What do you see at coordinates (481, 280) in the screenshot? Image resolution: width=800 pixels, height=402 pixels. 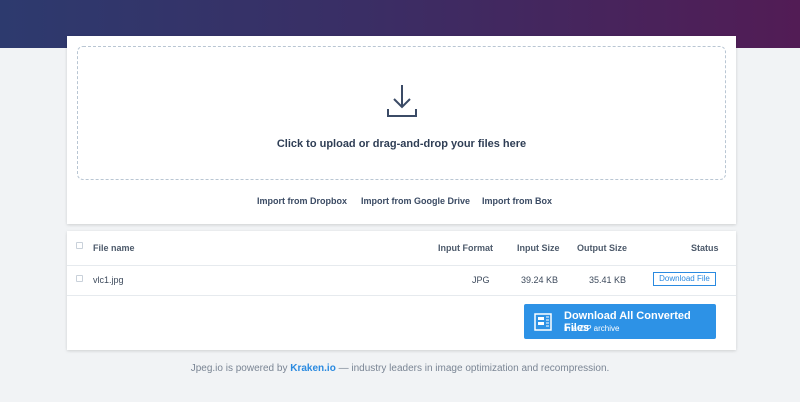 I see `input-format: JPG` at bounding box center [481, 280].